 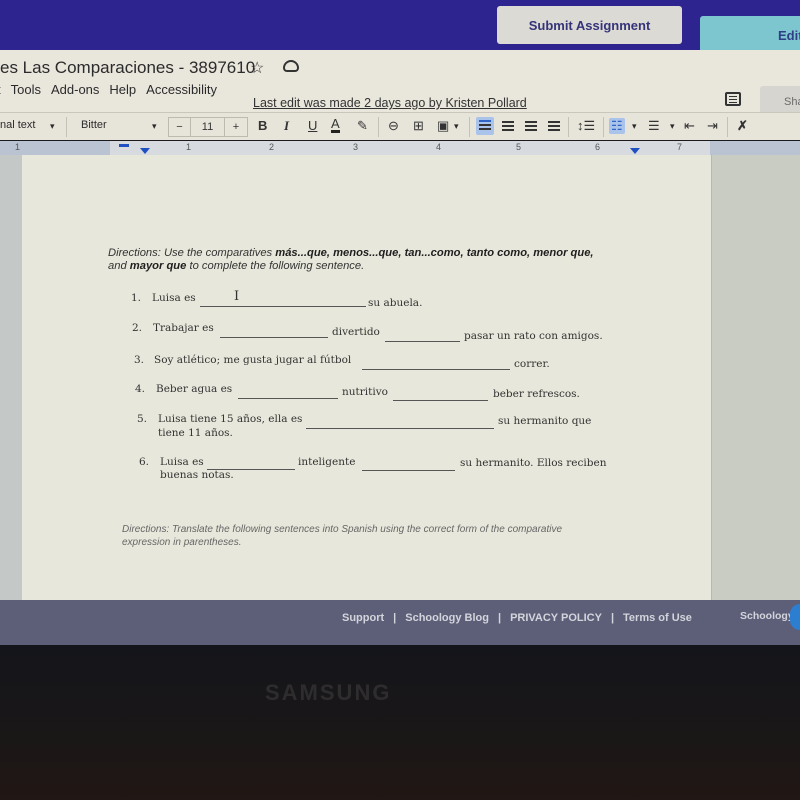 I want to click on menu-bar: t Tools Add-ons Help Accessibility, so click(x=113, y=92).